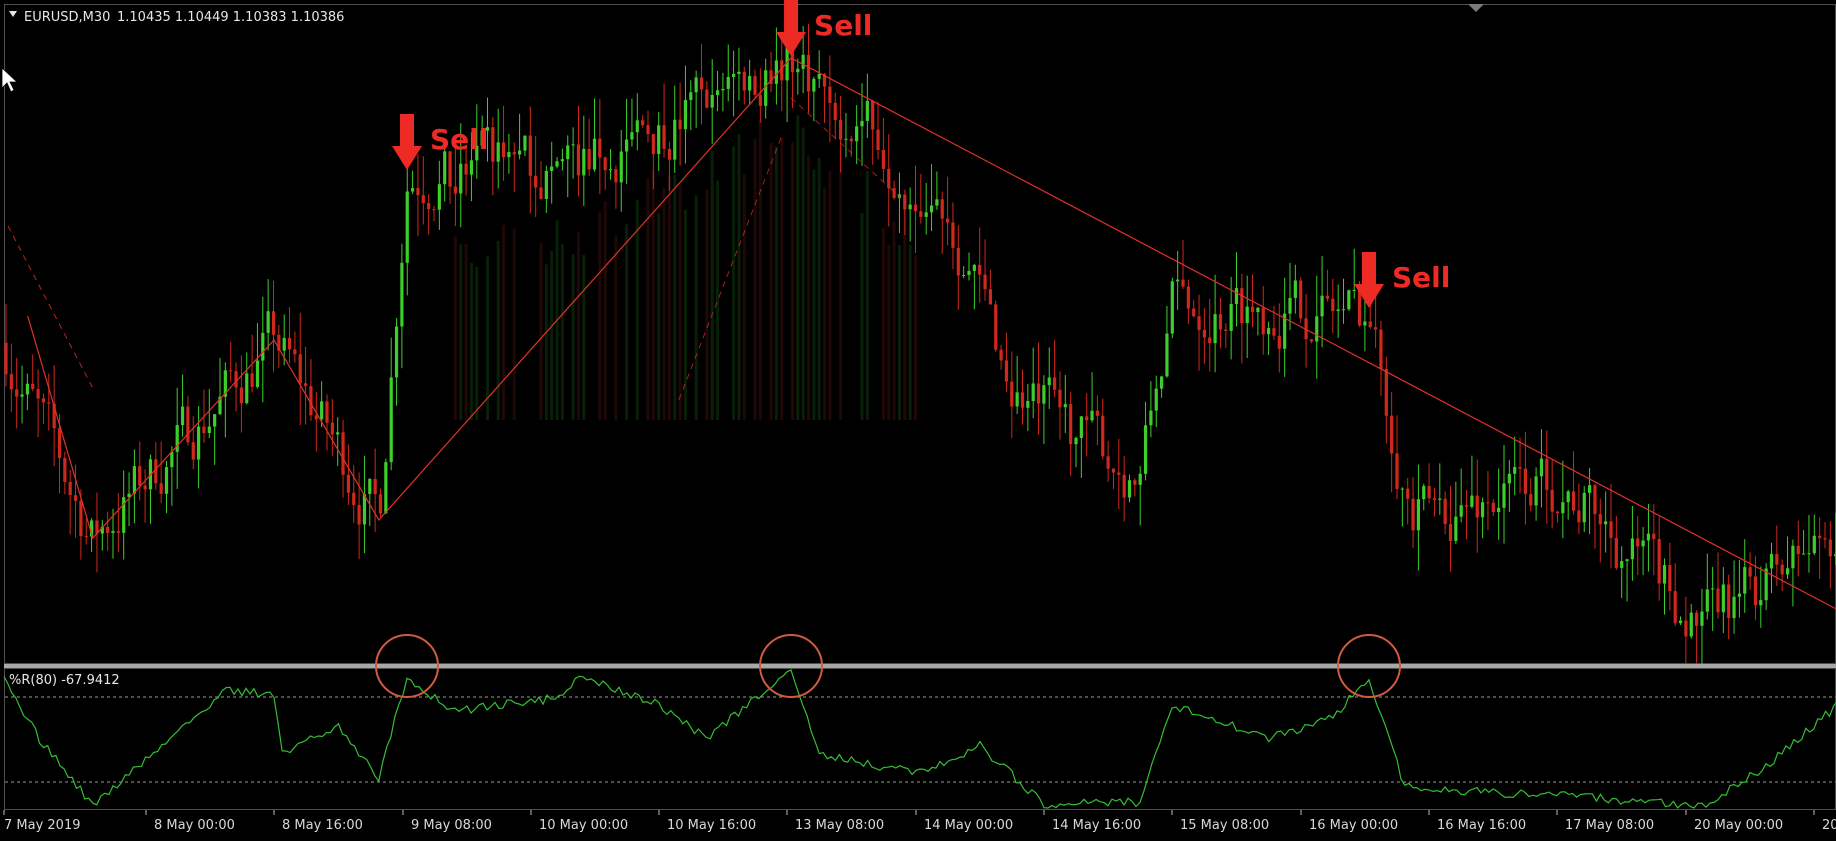  Describe the element at coordinates (1829, 825) in the screenshot. I see `time-tick-label: 20 May` at that location.